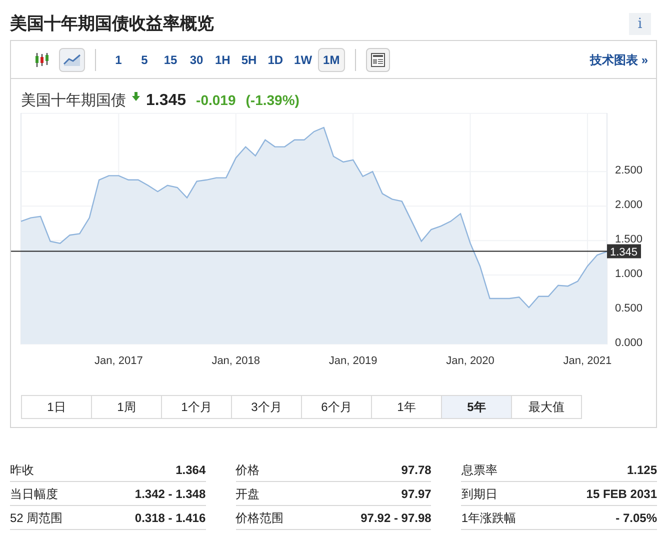 The height and width of the screenshot is (541, 667). I want to click on x-axis-label: Jan, 2018, so click(236, 361).